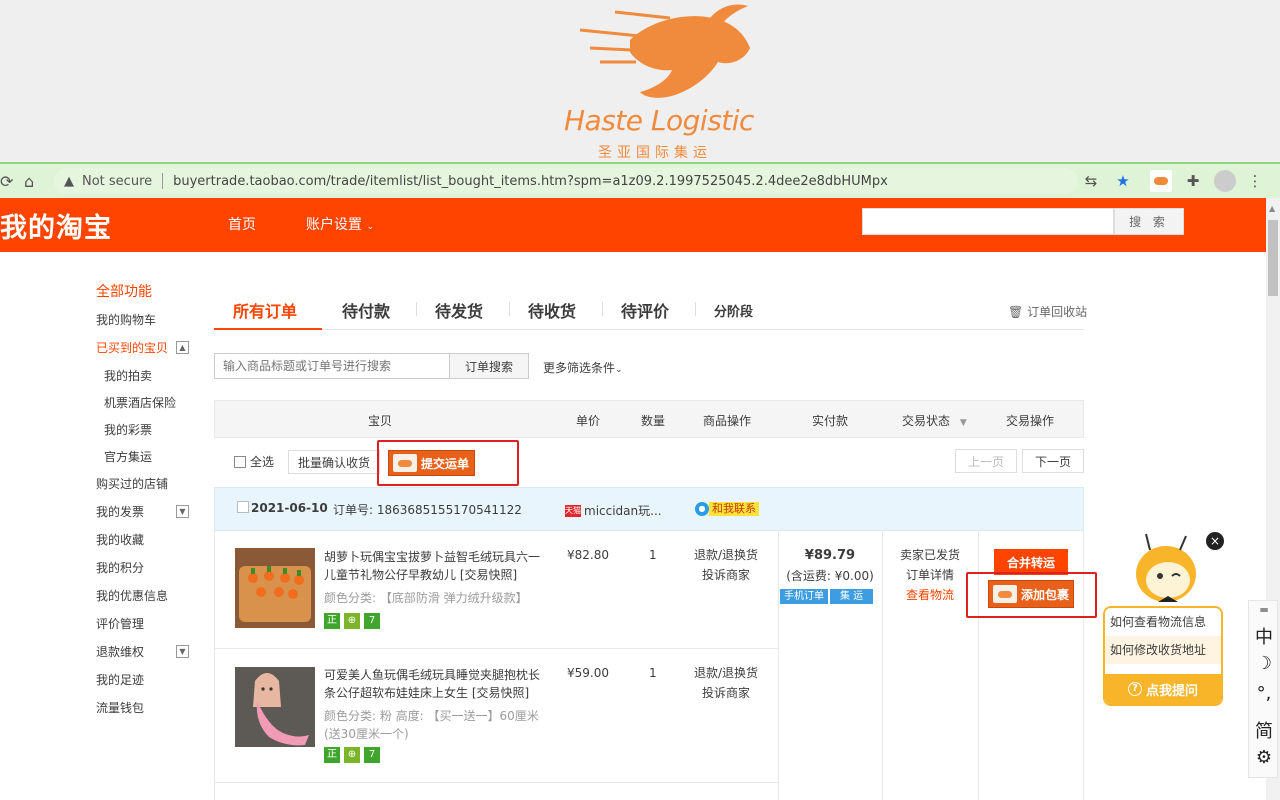  What do you see at coordinates (986, 461) in the screenshot?
I see `prev-page-button: 上一页` at bounding box center [986, 461].